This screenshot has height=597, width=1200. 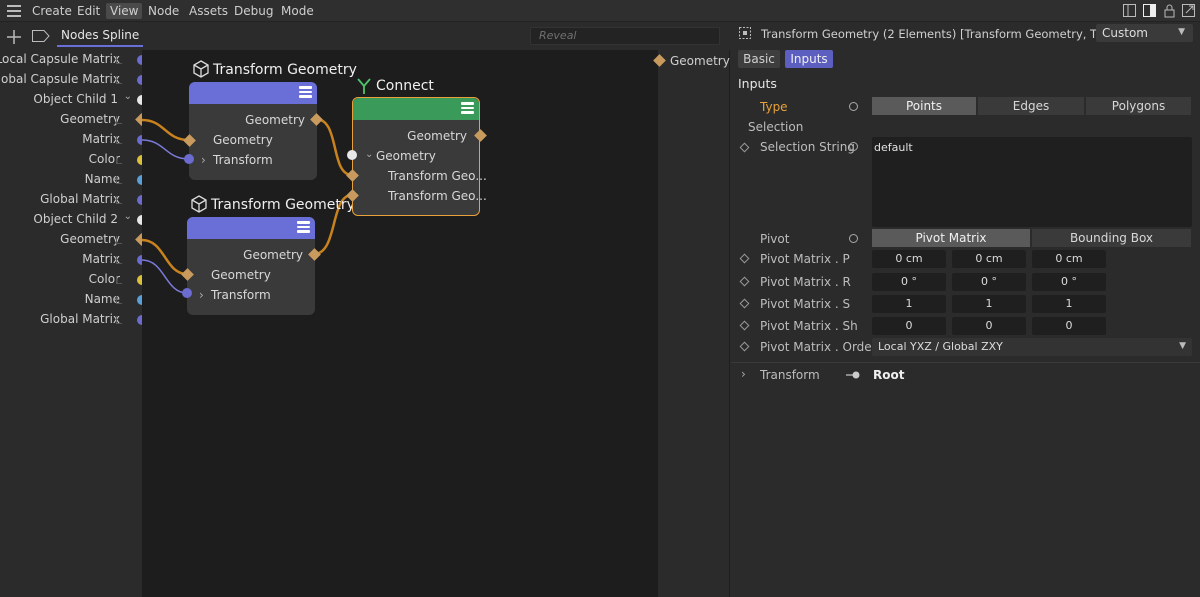 I want to click on menu-node: Node, so click(x=163, y=11).